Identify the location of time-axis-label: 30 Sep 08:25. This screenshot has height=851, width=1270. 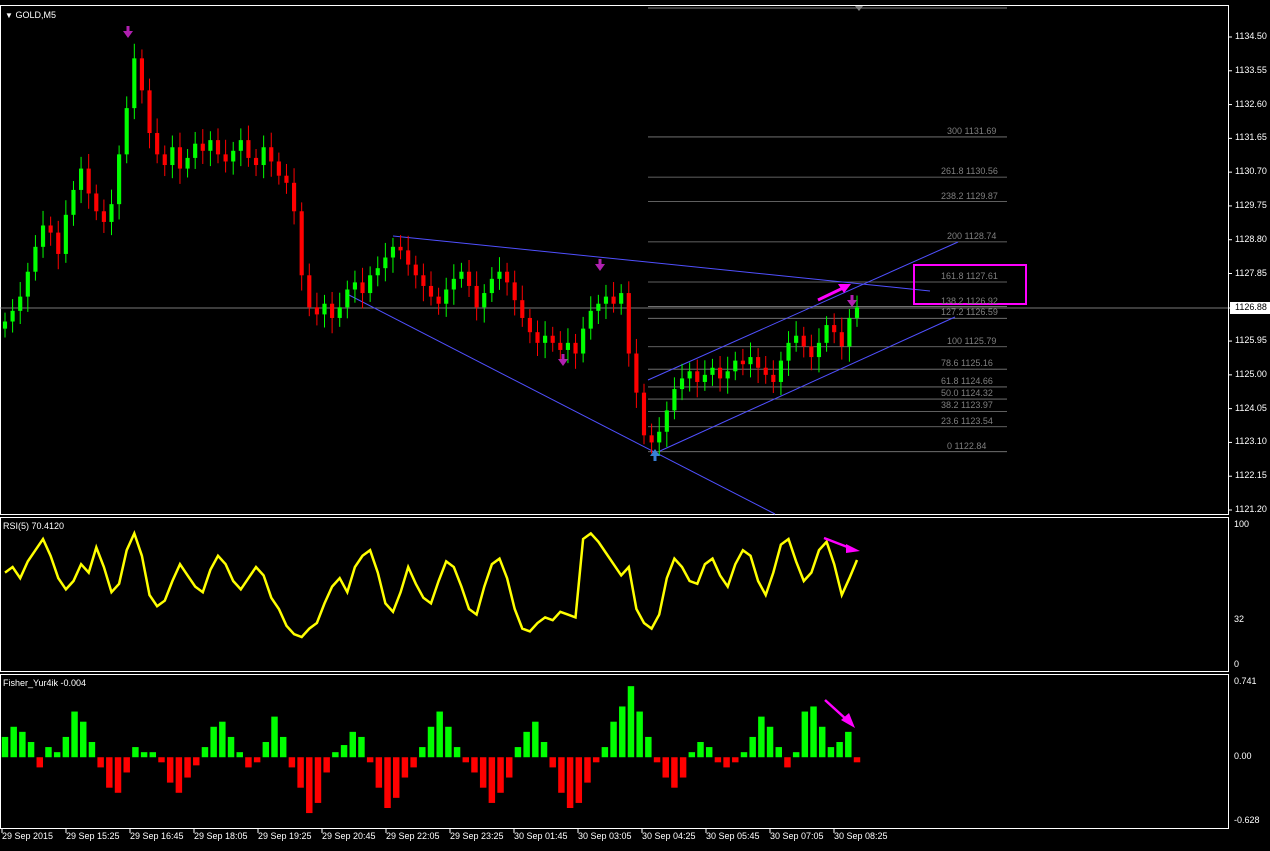
(861, 836).